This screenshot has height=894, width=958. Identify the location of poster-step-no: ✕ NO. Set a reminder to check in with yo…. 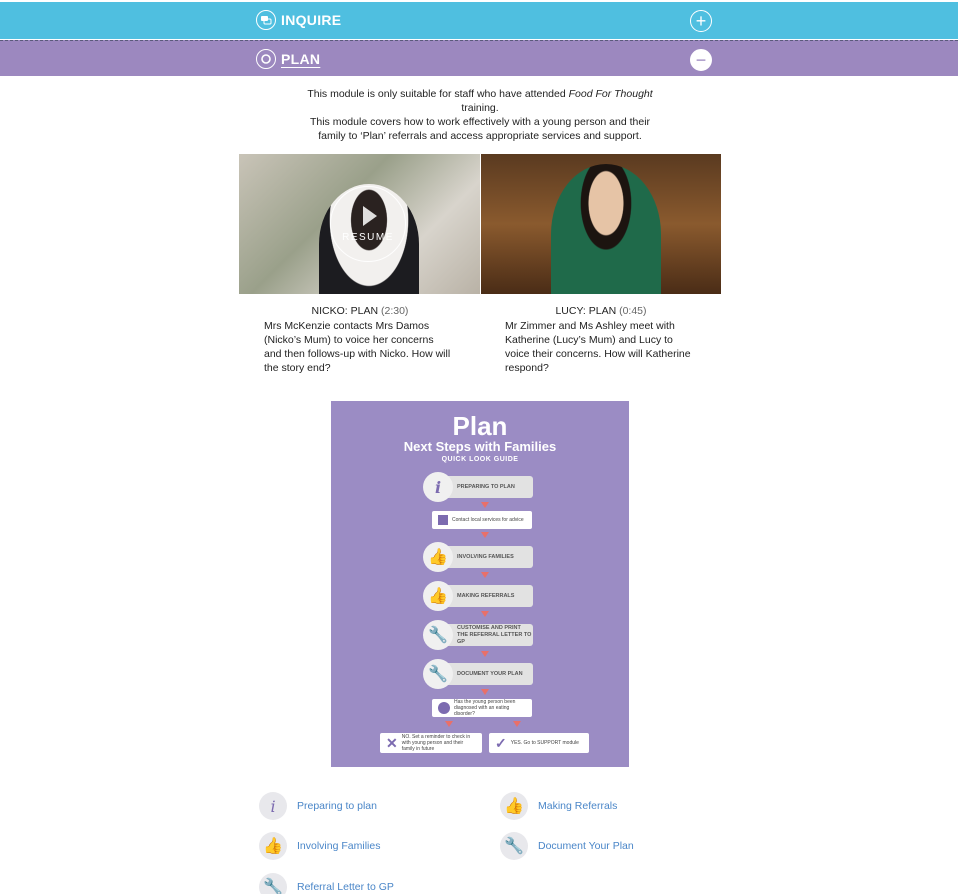
(431, 743).